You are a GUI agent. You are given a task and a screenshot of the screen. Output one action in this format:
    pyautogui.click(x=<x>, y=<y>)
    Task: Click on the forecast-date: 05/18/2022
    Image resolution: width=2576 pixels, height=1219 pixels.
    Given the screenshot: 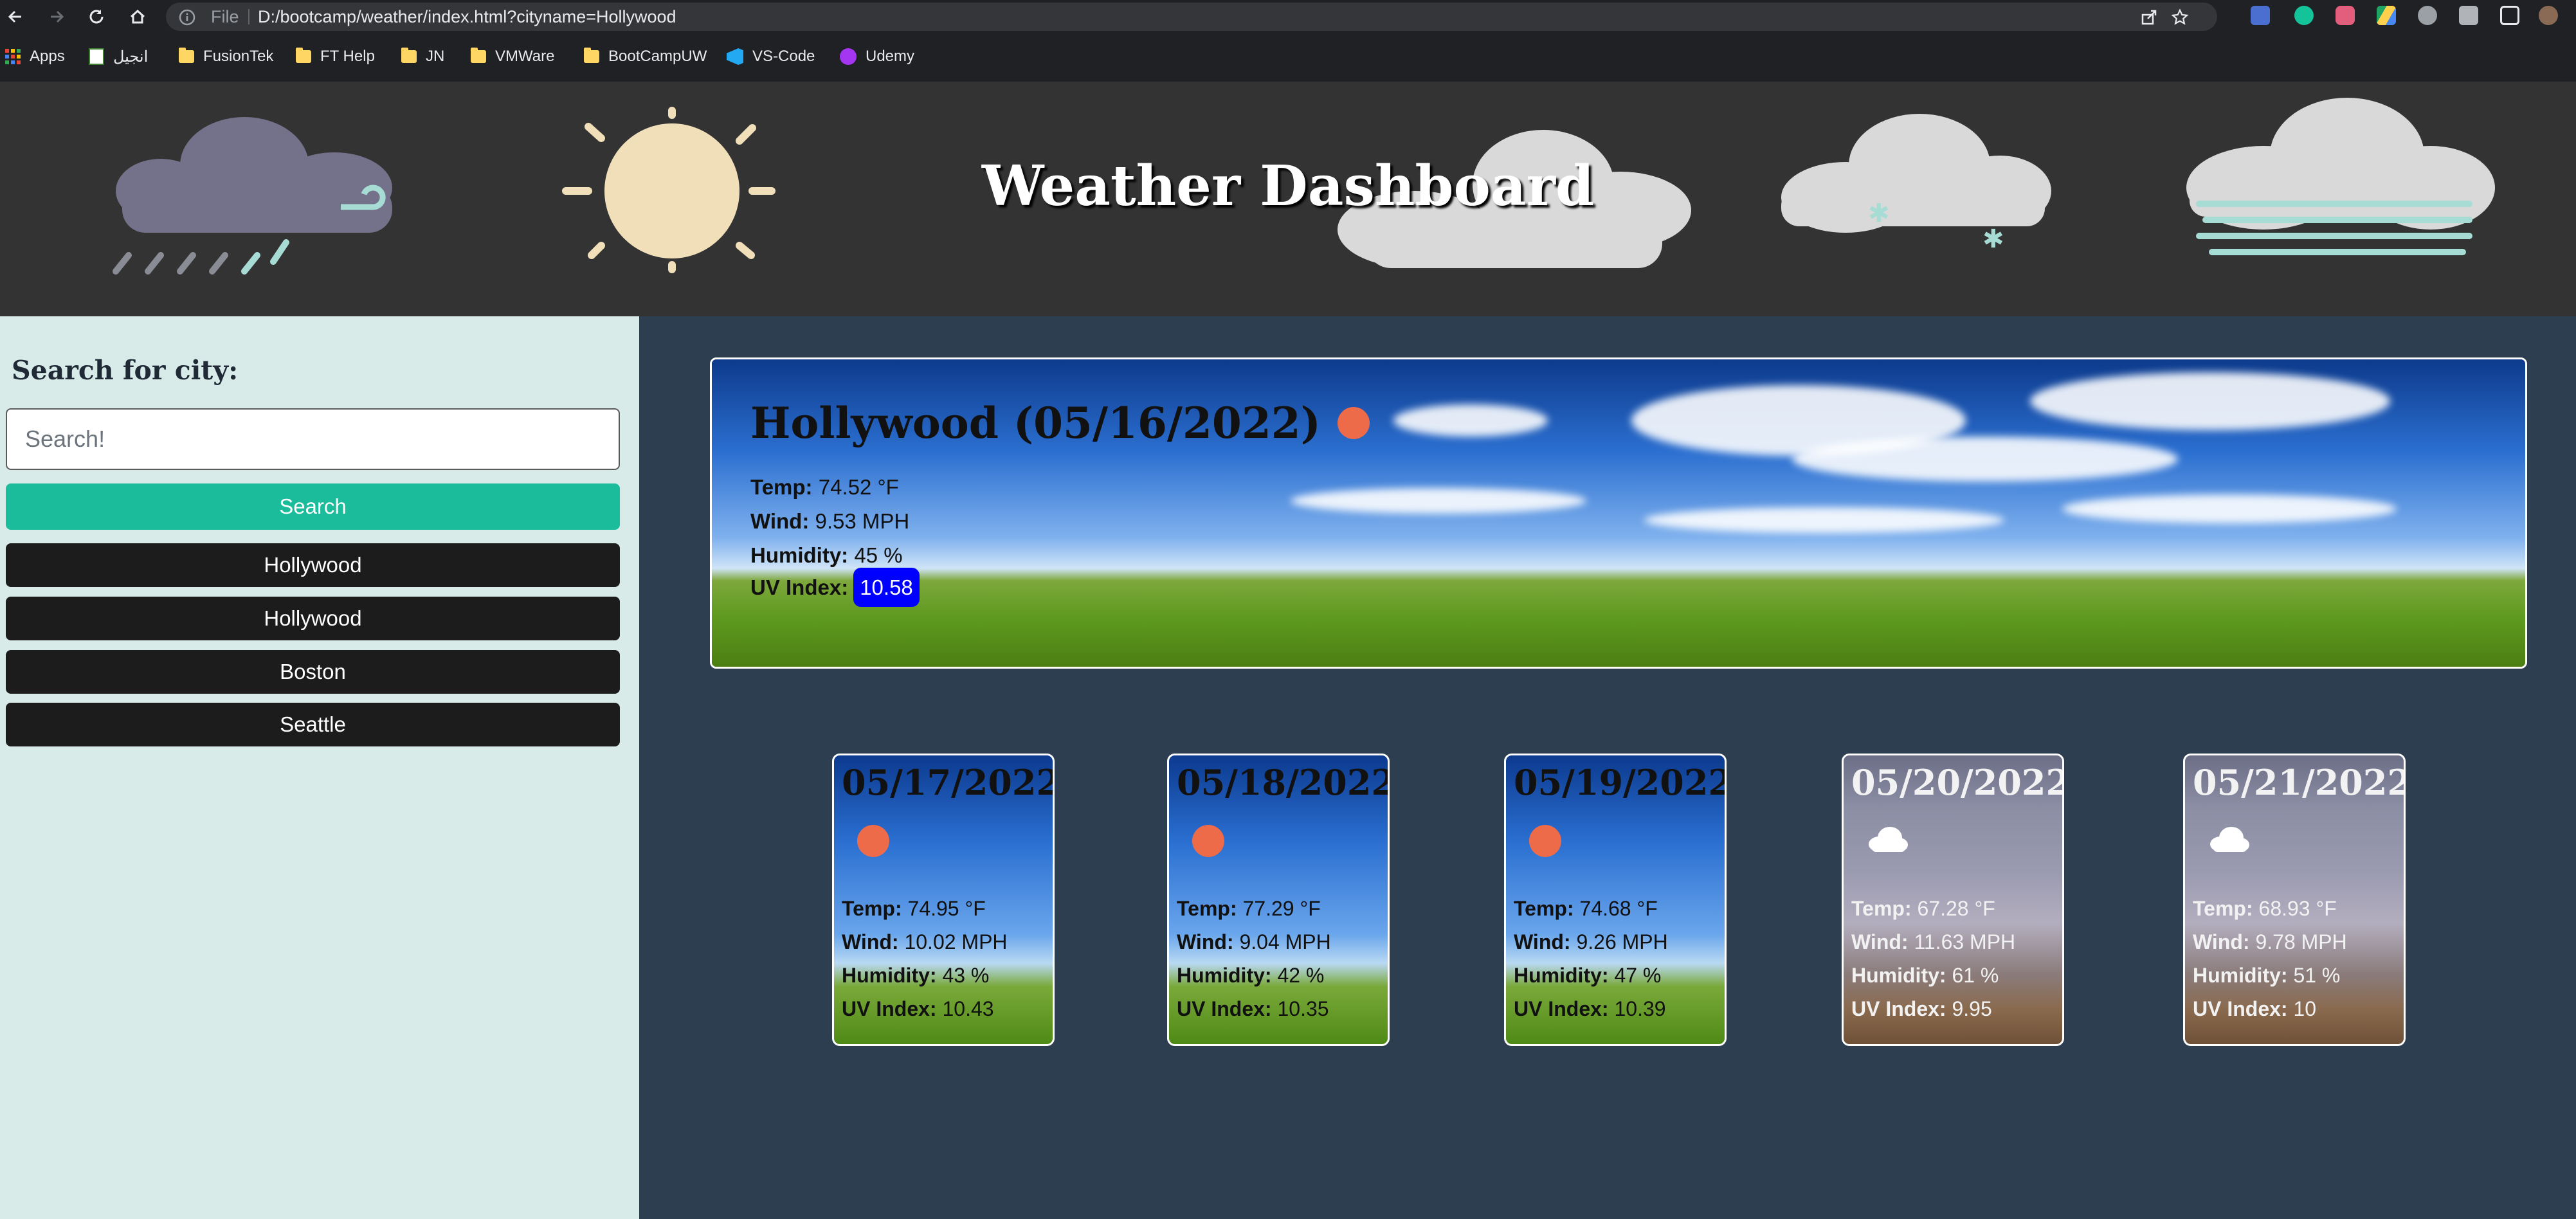 What is the action you would take?
    pyautogui.click(x=1283, y=782)
    